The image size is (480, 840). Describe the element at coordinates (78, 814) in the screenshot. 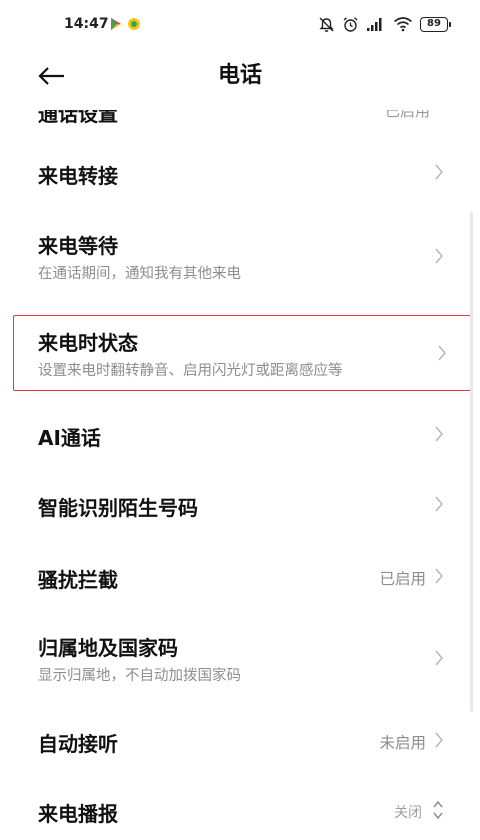

I see `settings-item-title: 来电播报` at that location.